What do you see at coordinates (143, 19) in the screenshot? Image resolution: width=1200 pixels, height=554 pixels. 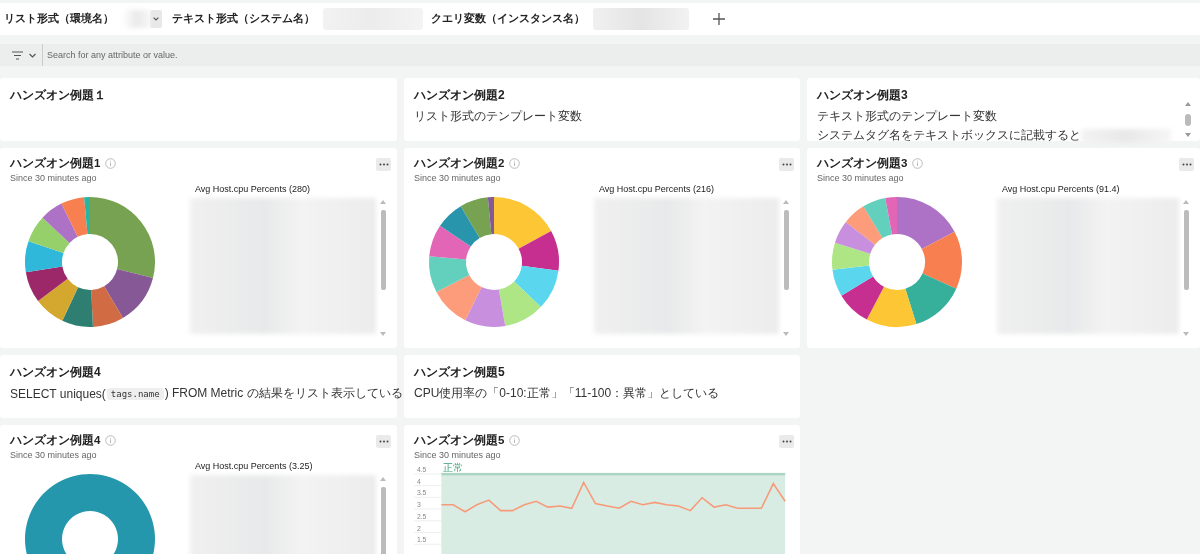 I see `dropdown-field` at bounding box center [143, 19].